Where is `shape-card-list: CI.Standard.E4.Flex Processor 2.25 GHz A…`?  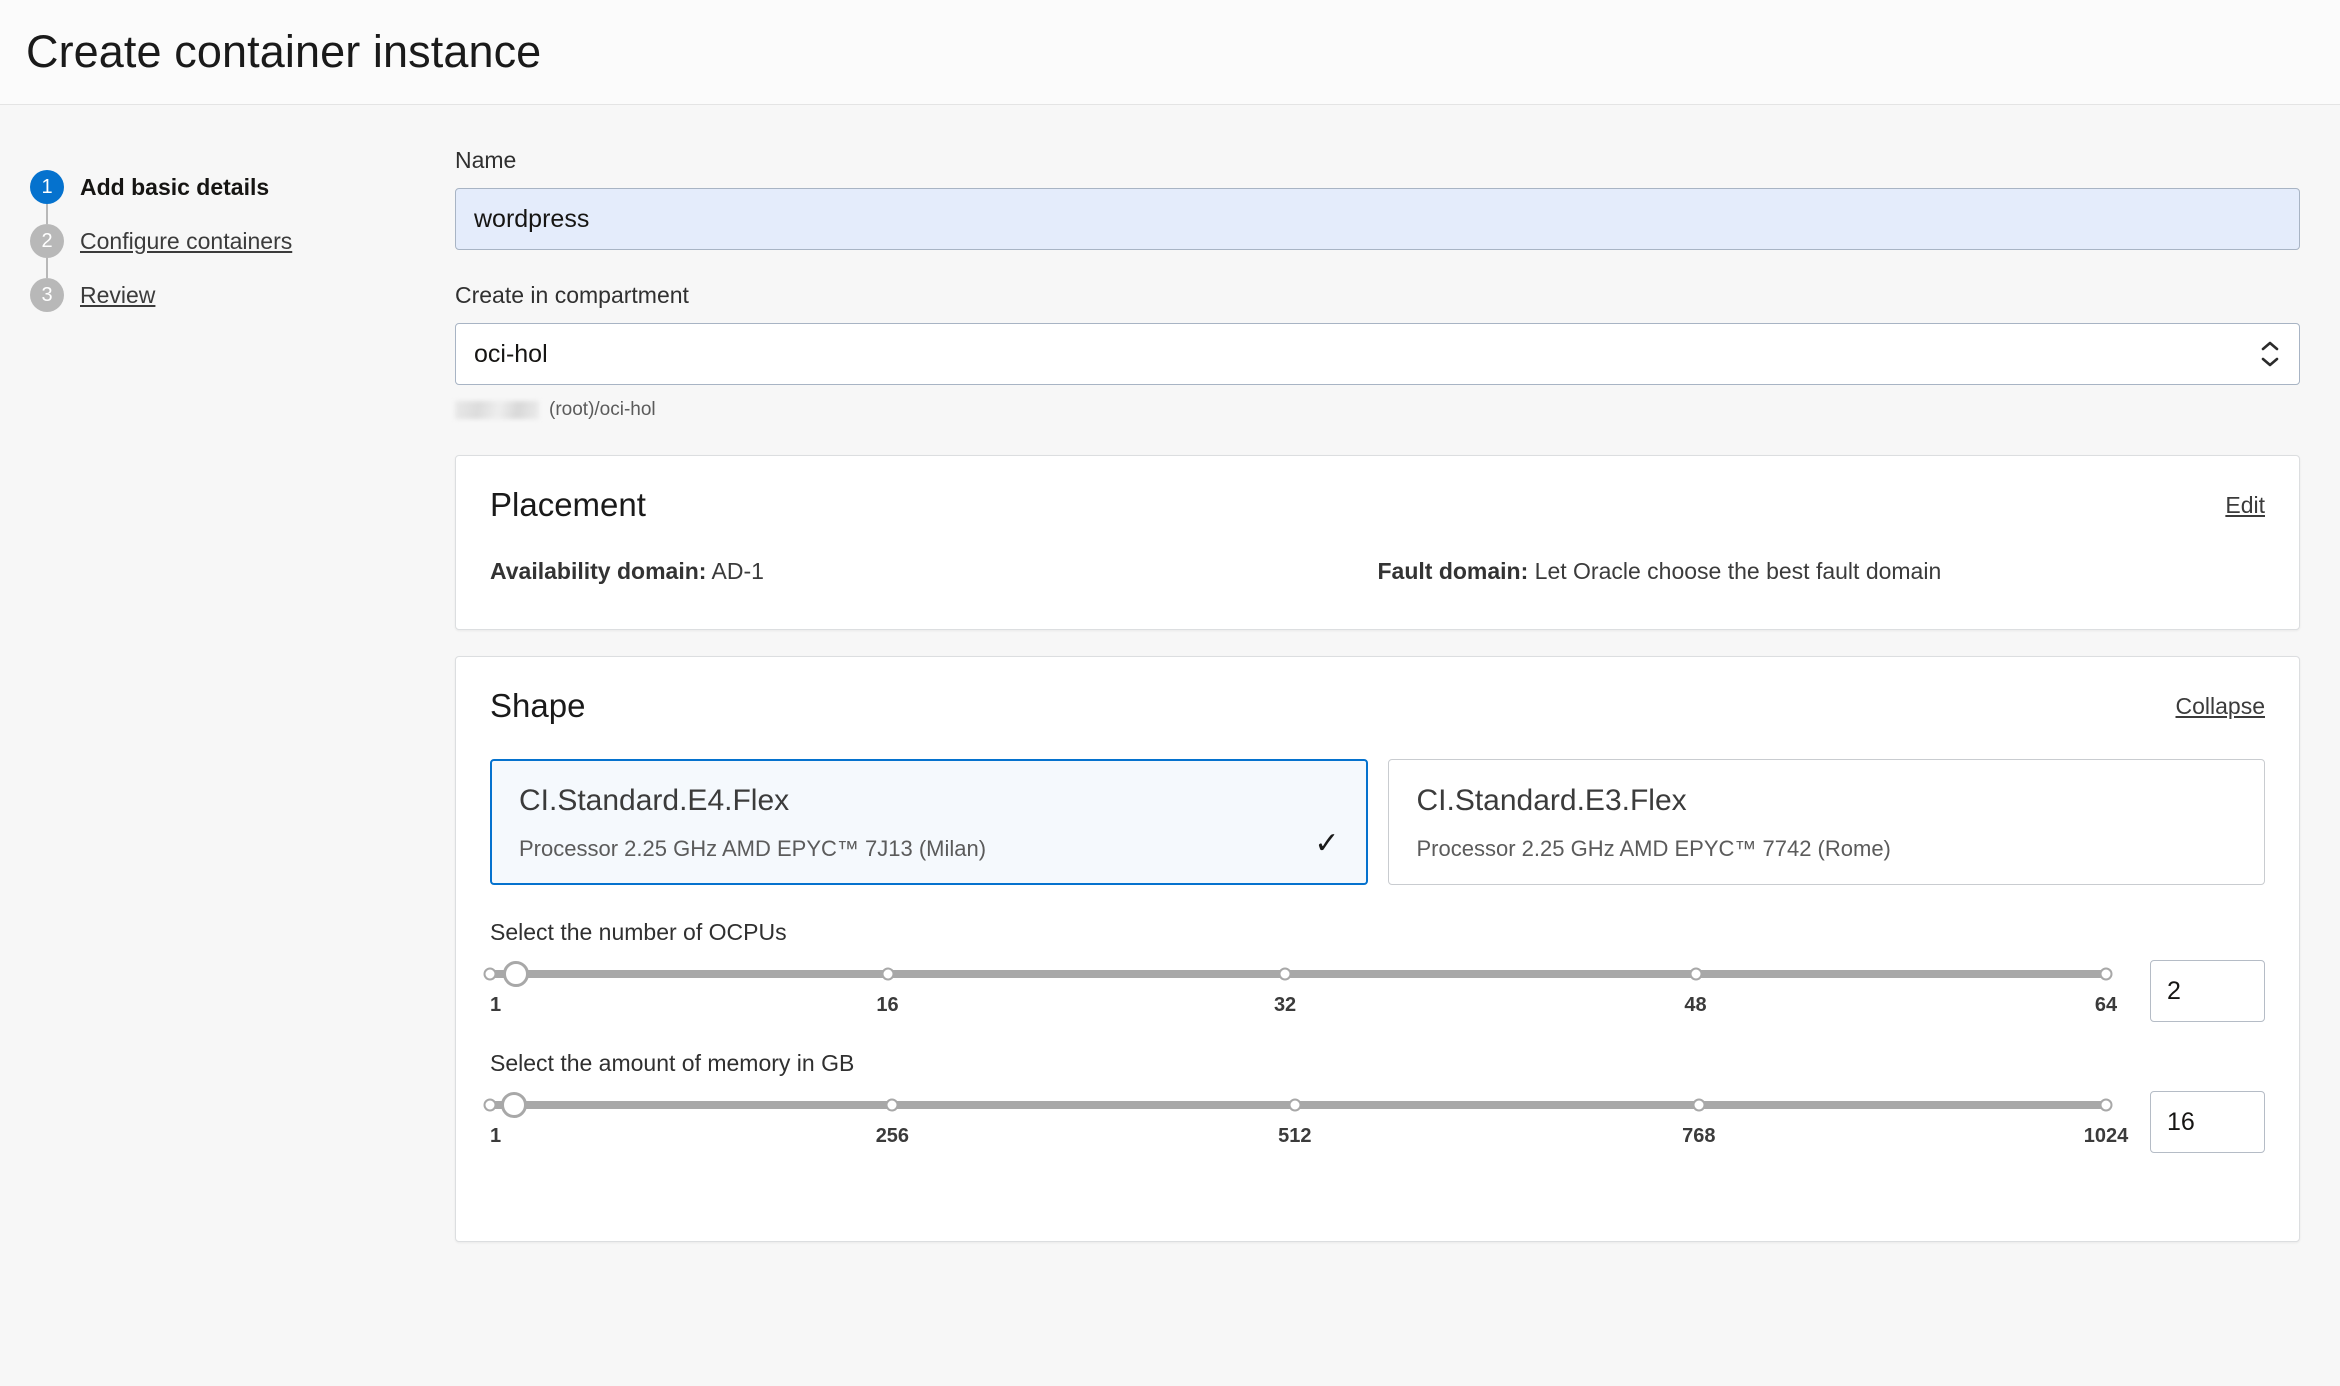 shape-card-list: CI.Standard.E4.Flex Processor 2.25 GHz A… is located at coordinates (1377, 822).